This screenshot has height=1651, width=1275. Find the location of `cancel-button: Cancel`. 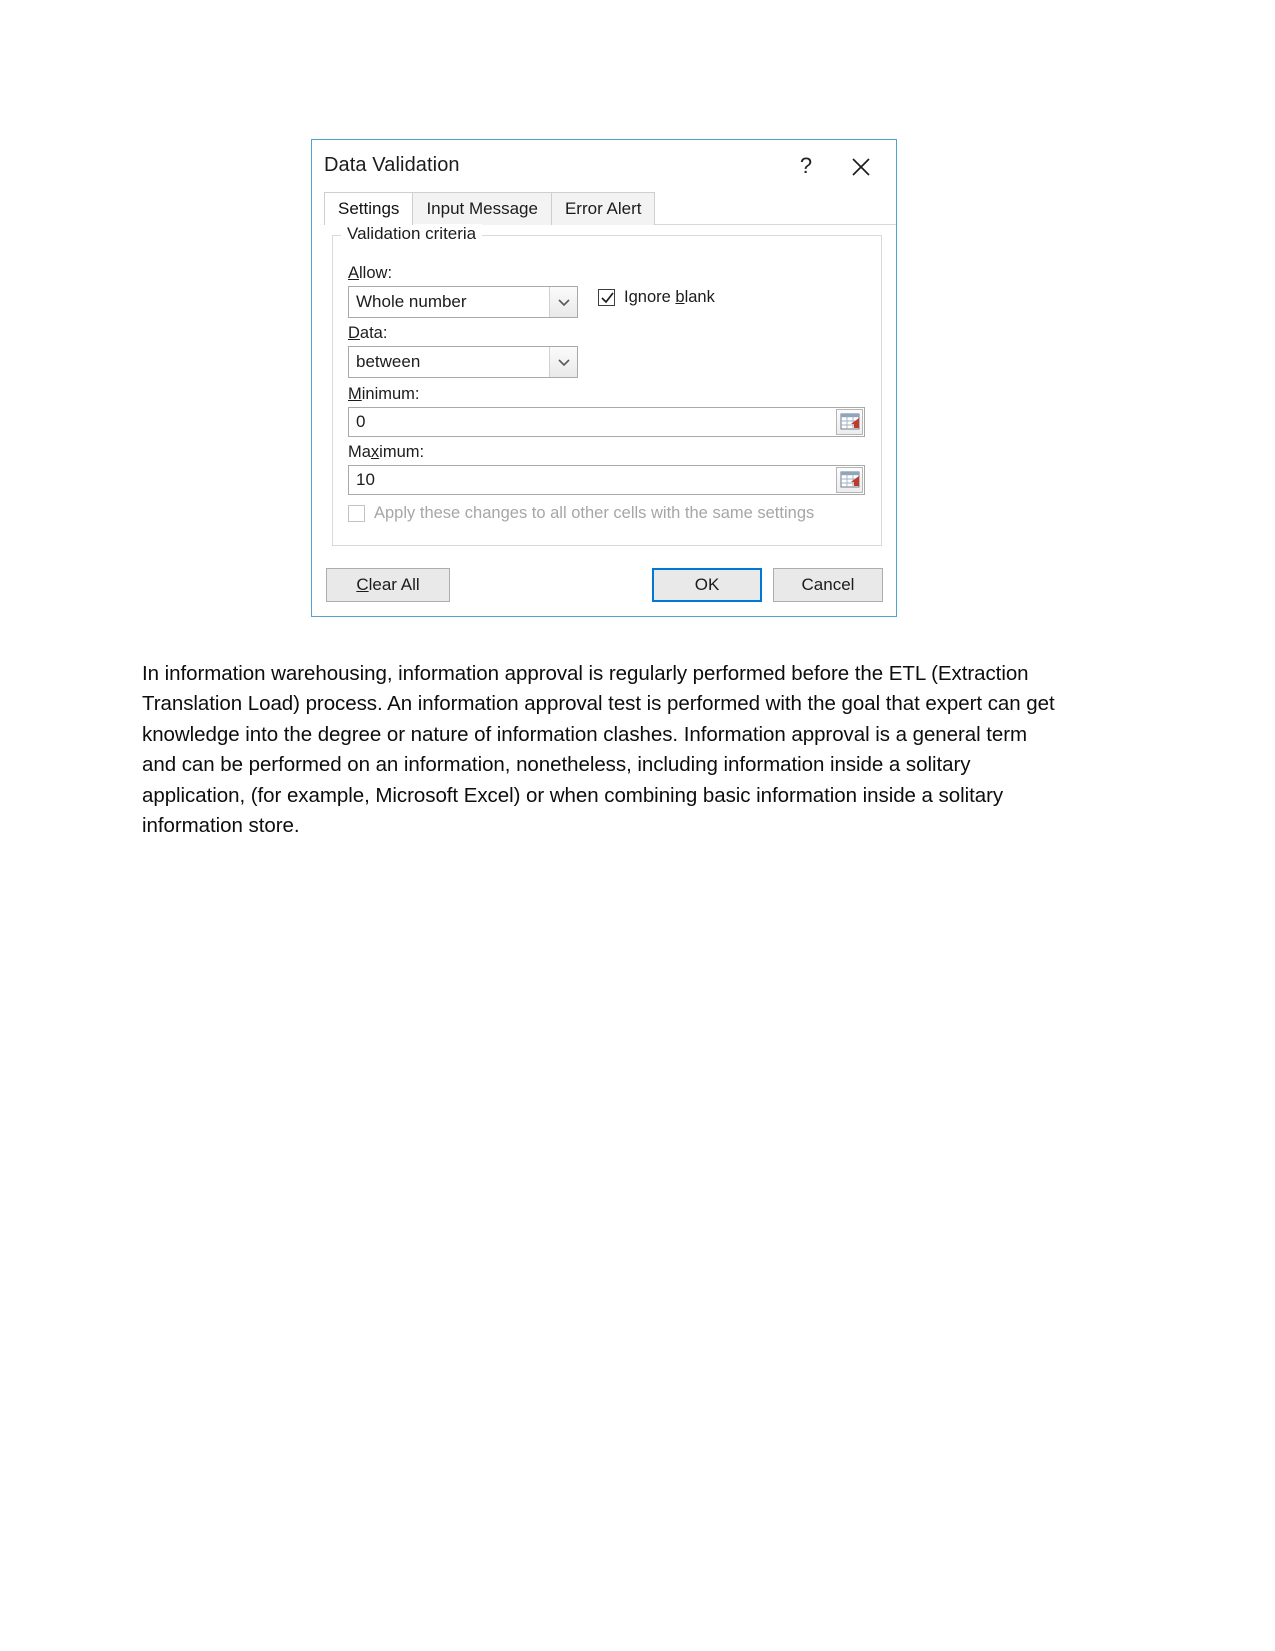

cancel-button: Cancel is located at coordinates (828, 585).